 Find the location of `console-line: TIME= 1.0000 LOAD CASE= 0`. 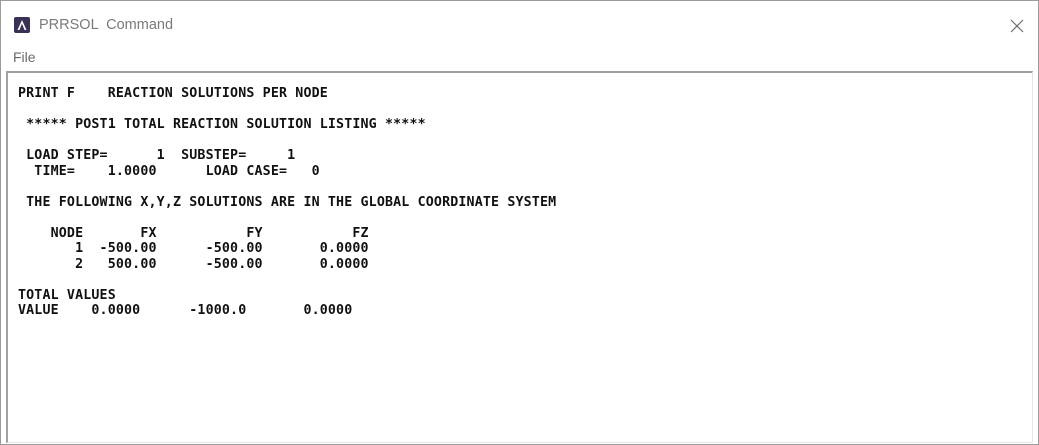

console-line: TIME= 1.0000 LOAD CASE= 0 is located at coordinates (169, 171).